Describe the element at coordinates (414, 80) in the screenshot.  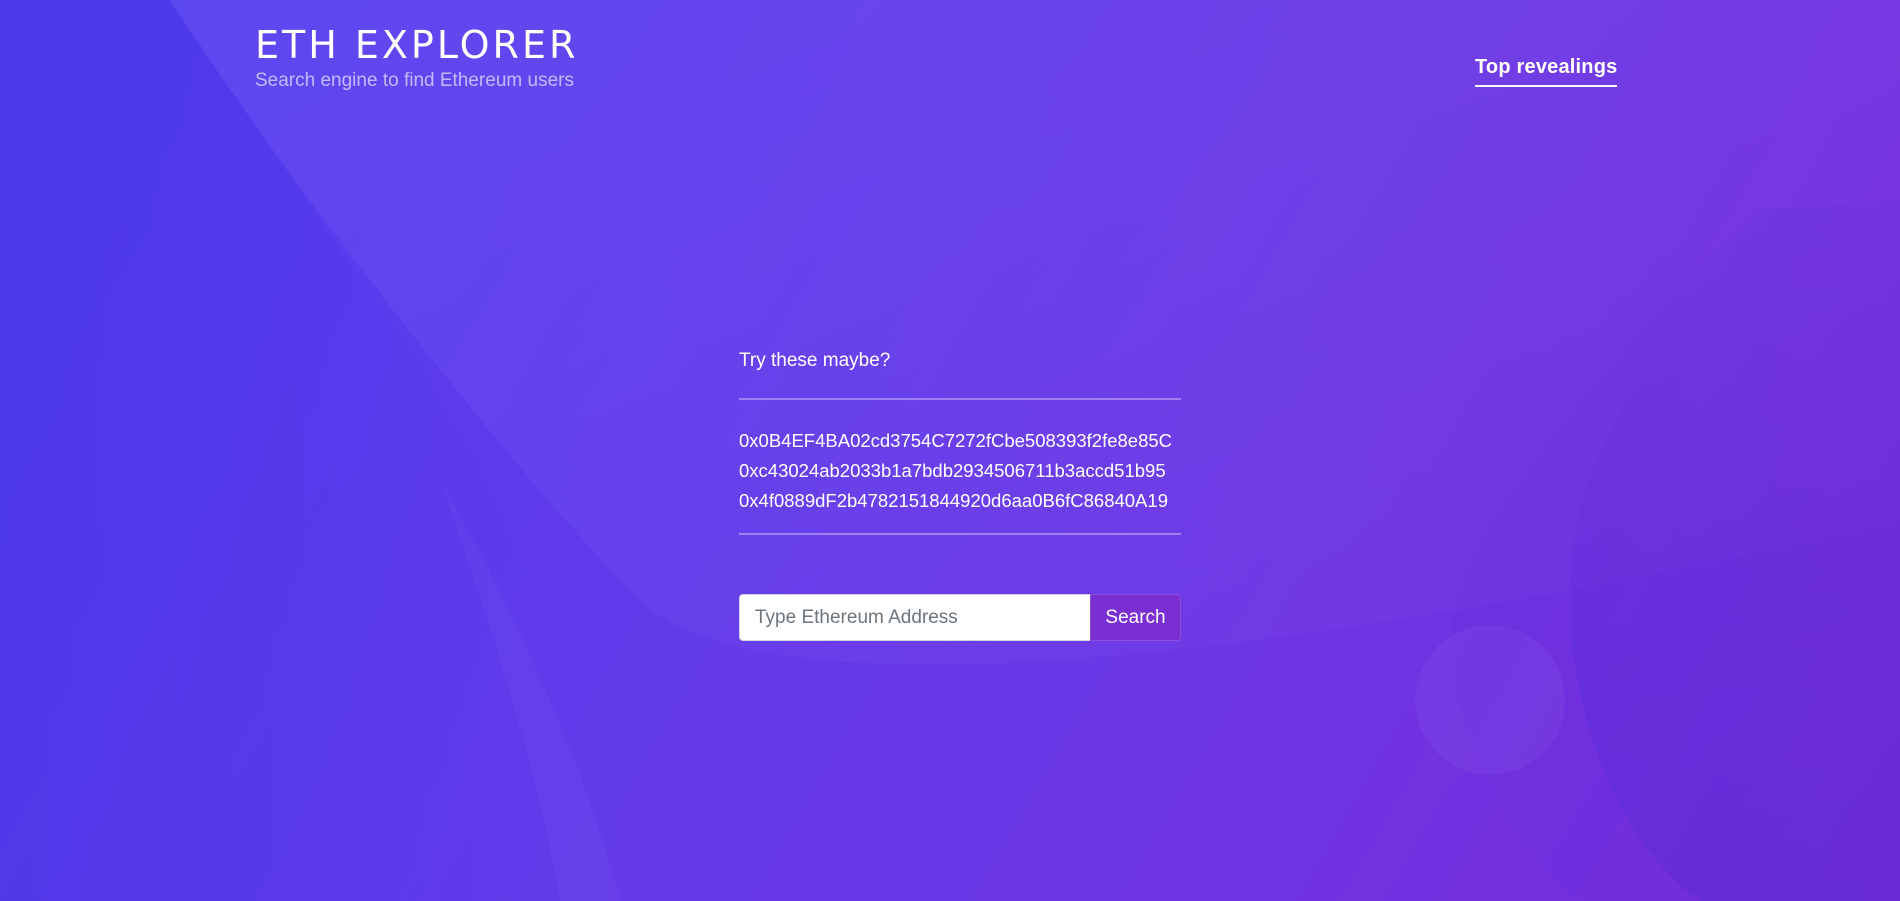
I see `app-subtitle: Search engine to find Ethereum users` at that location.